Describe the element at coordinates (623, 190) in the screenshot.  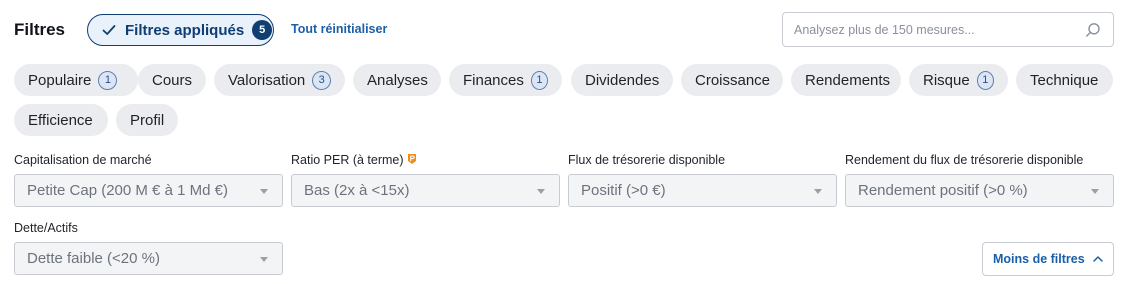
I see `select-value: Positif (>0 €)` at that location.